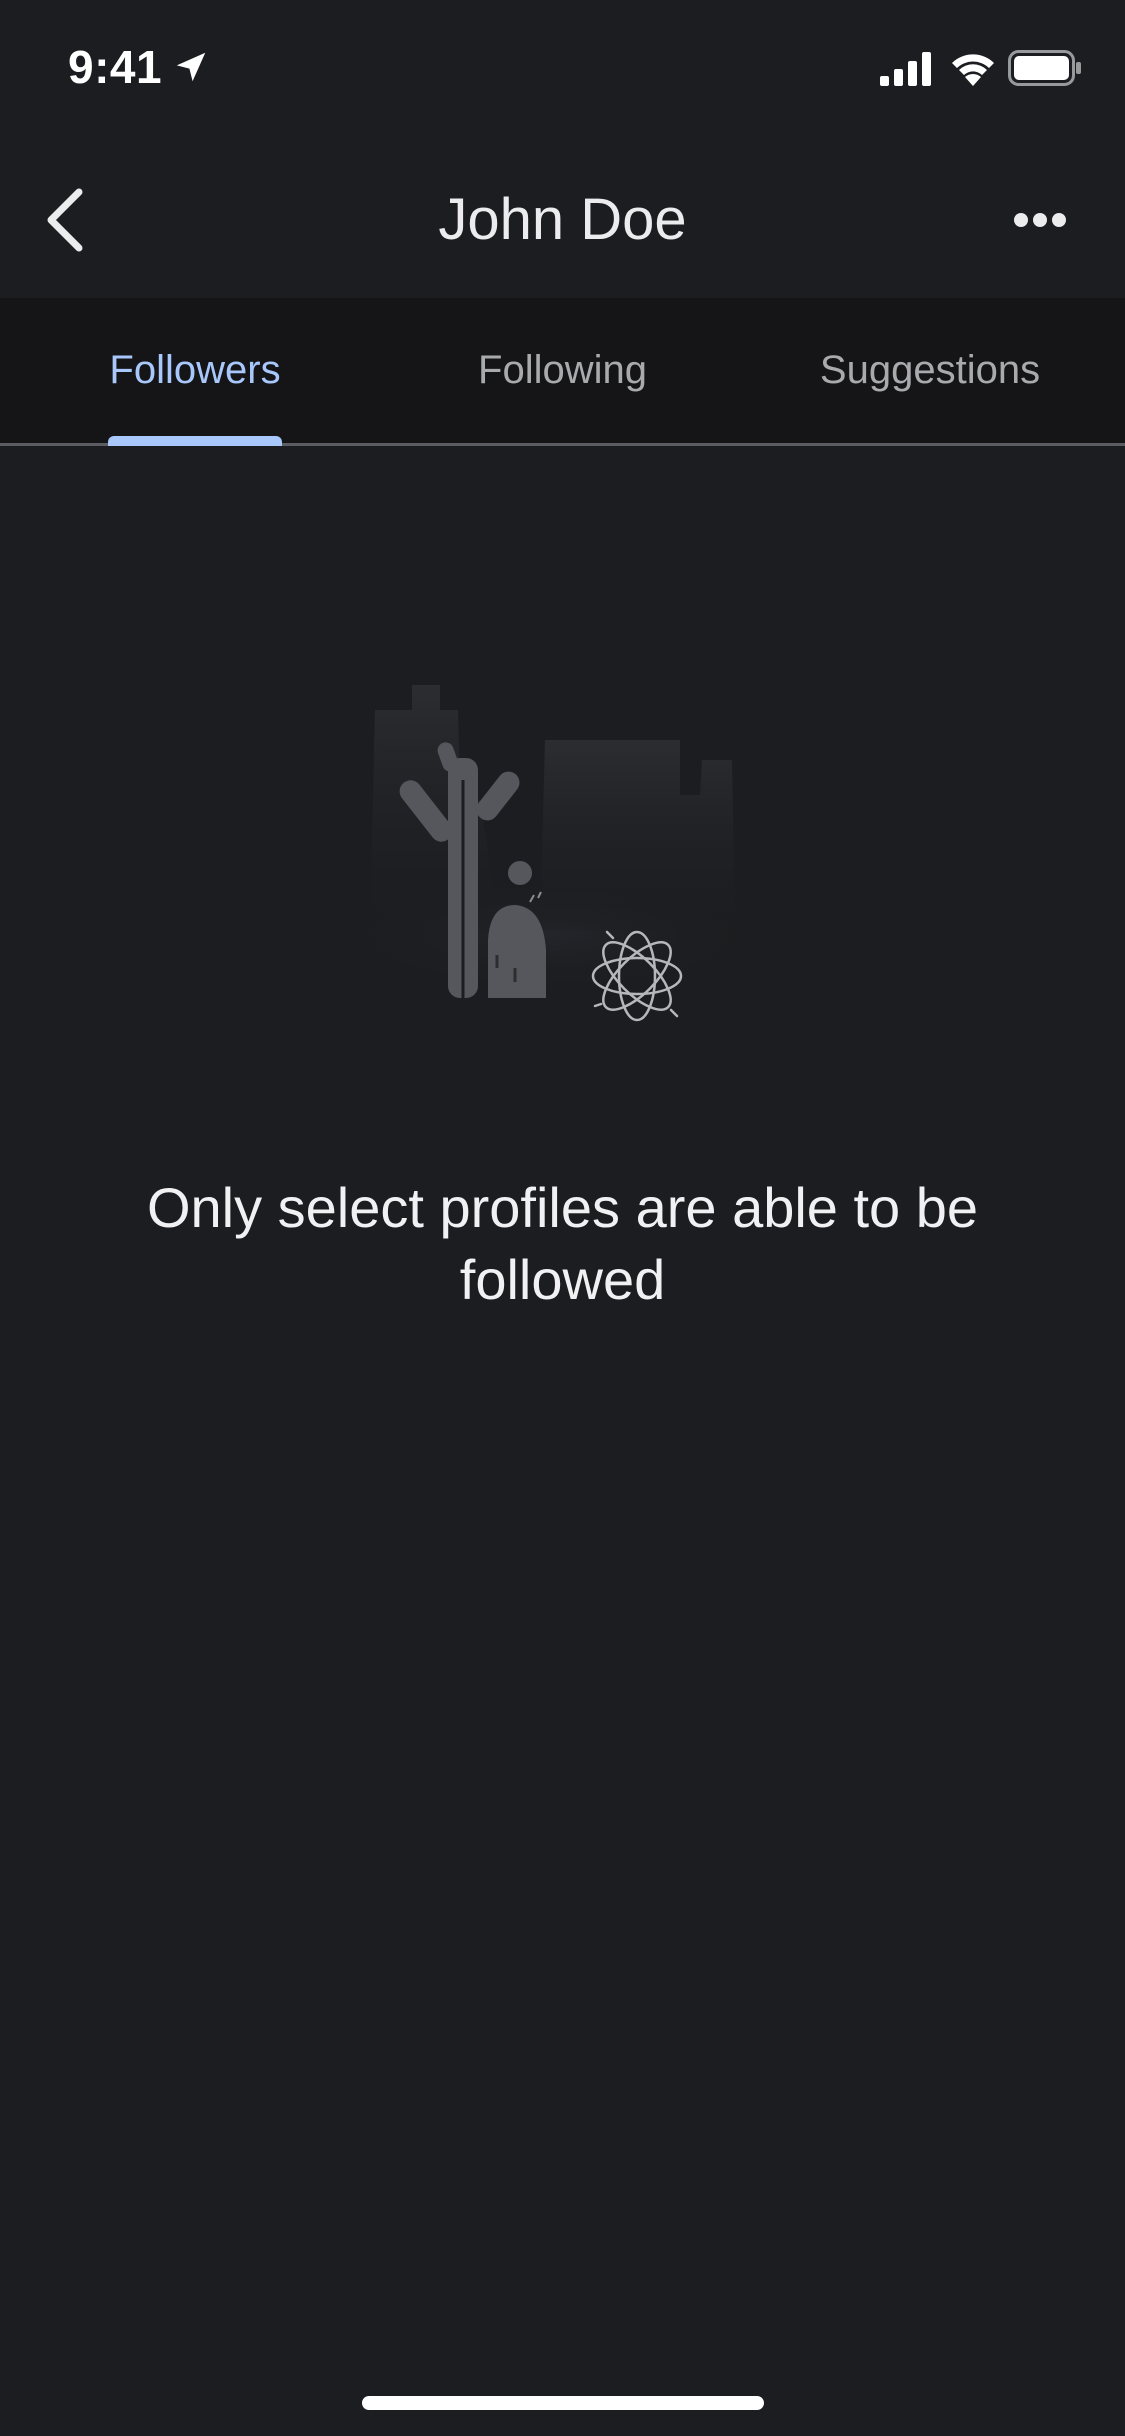 Image resolution: width=1125 pixels, height=2436 pixels. I want to click on tab-suggestions: Suggestions, so click(930, 370).